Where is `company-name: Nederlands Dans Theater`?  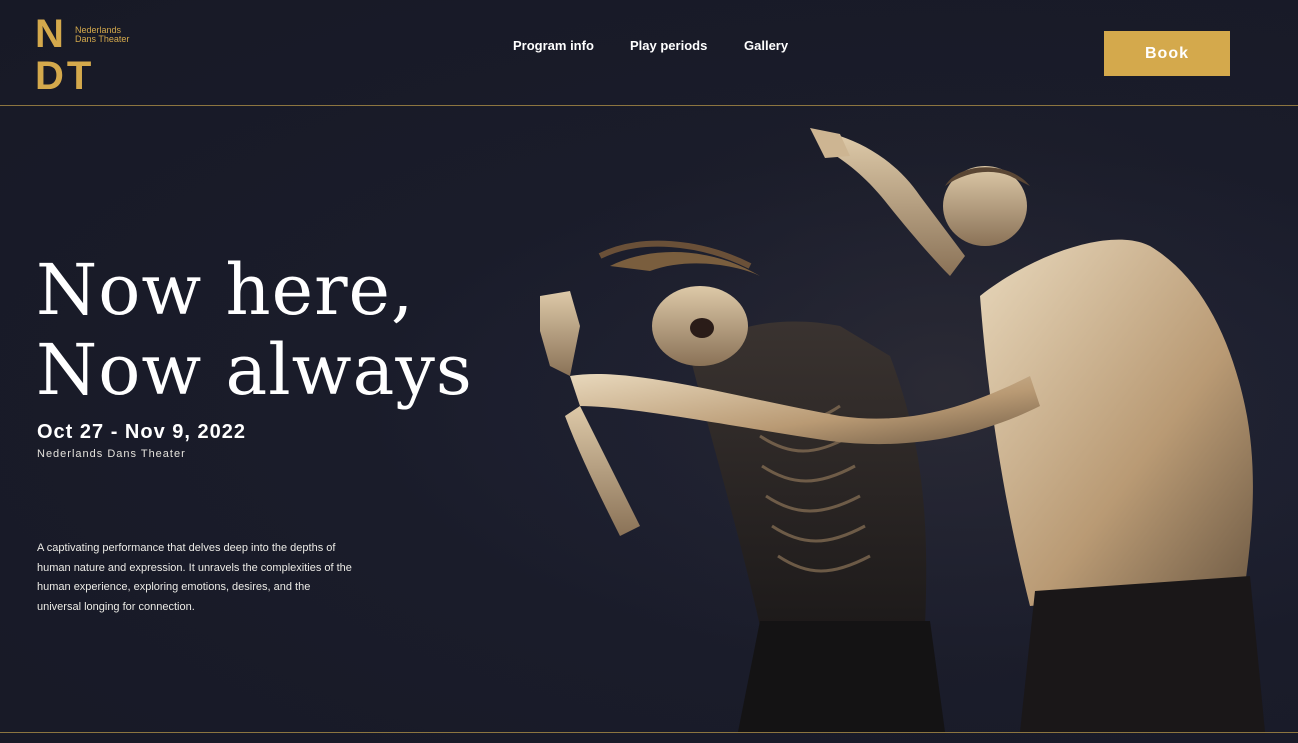
company-name: Nederlands Dans Theater is located at coordinates (111, 454).